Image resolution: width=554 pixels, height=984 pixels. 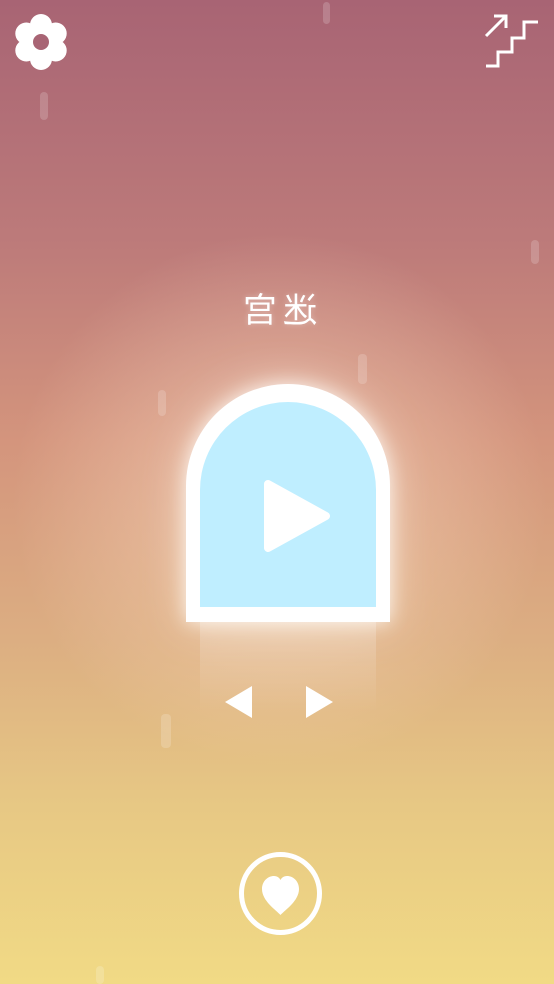 I want to click on play-icon, so click(x=297, y=516).